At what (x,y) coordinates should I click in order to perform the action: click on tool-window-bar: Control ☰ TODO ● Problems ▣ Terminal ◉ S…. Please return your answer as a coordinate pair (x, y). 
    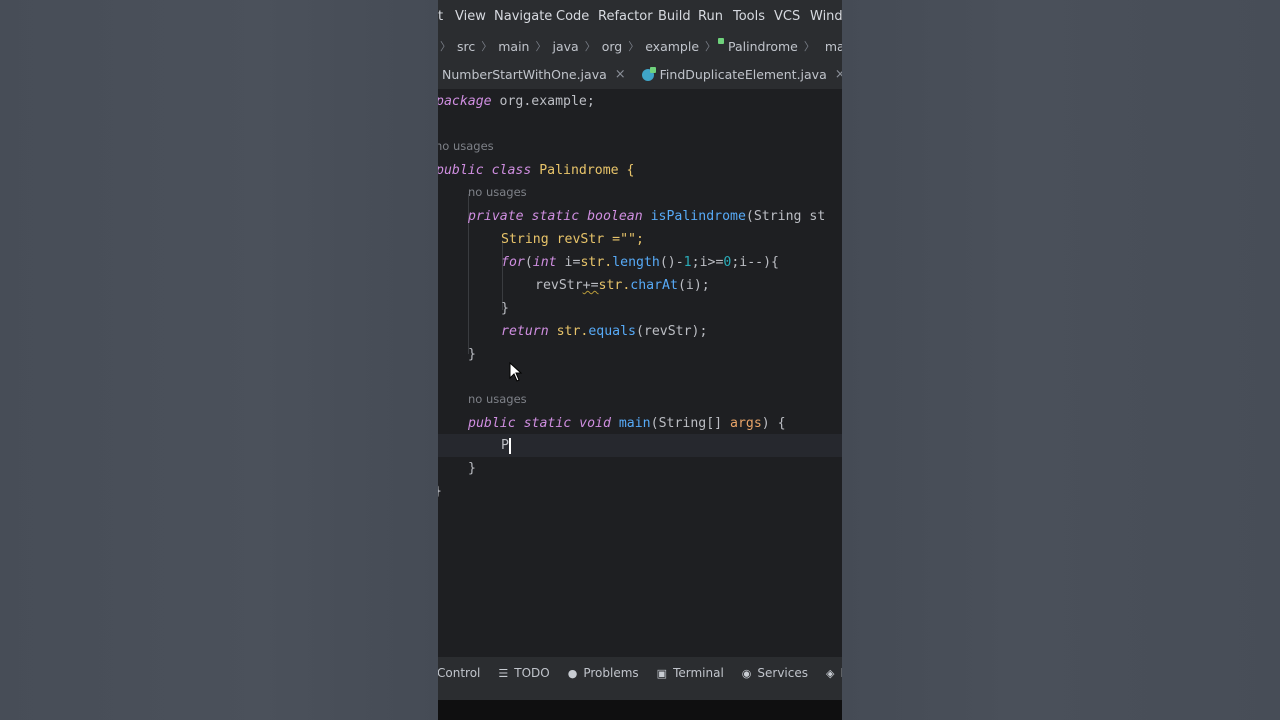
    Looking at the image, I should click on (640, 672).